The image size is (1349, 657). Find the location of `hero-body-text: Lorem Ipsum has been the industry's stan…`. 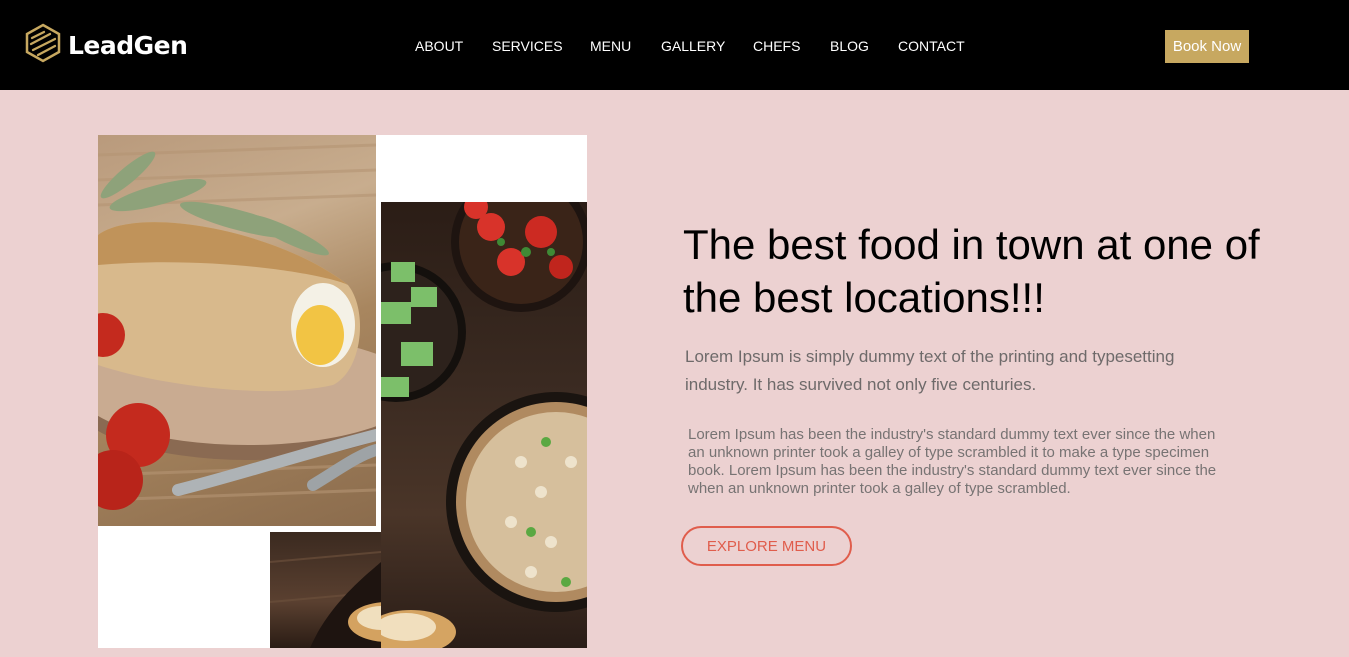

hero-body-text: Lorem Ipsum has been the industry's stan… is located at coordinates (952, 461).